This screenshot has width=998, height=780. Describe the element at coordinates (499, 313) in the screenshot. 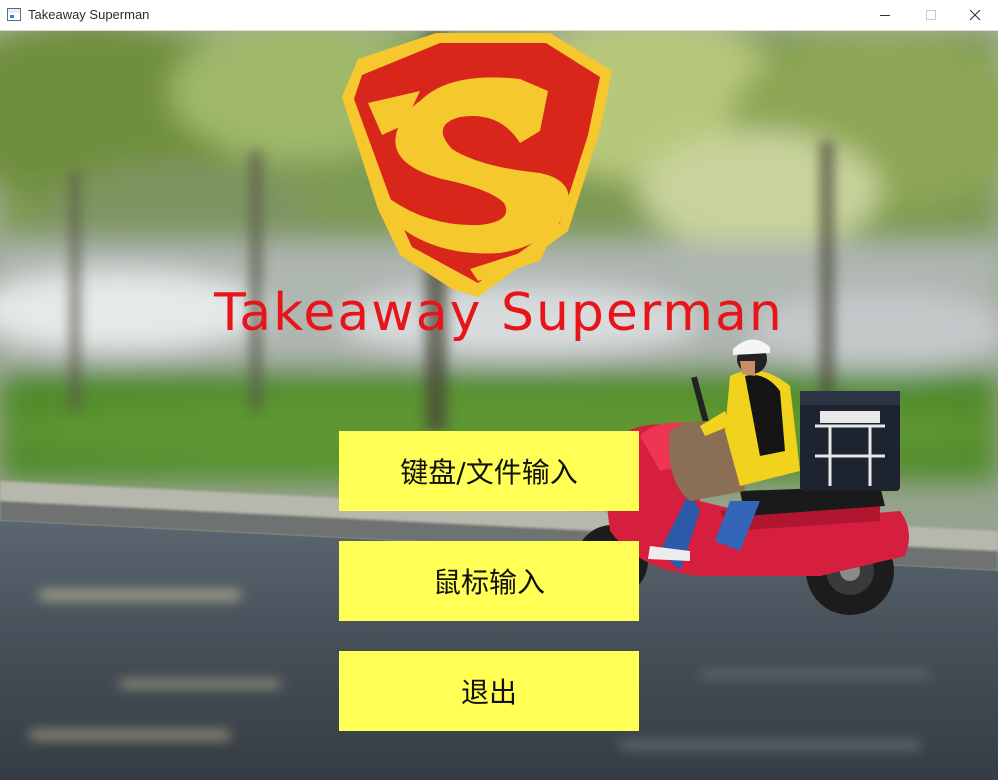

I see `app-title: Takeaway Superman` at that location.